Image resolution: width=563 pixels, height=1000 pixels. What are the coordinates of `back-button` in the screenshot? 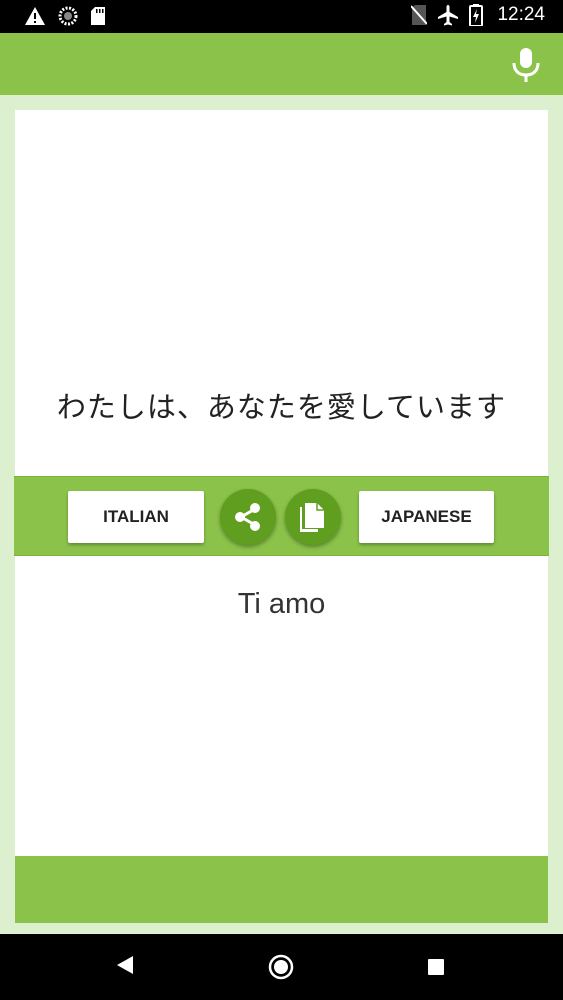 It's located at (125, 967).